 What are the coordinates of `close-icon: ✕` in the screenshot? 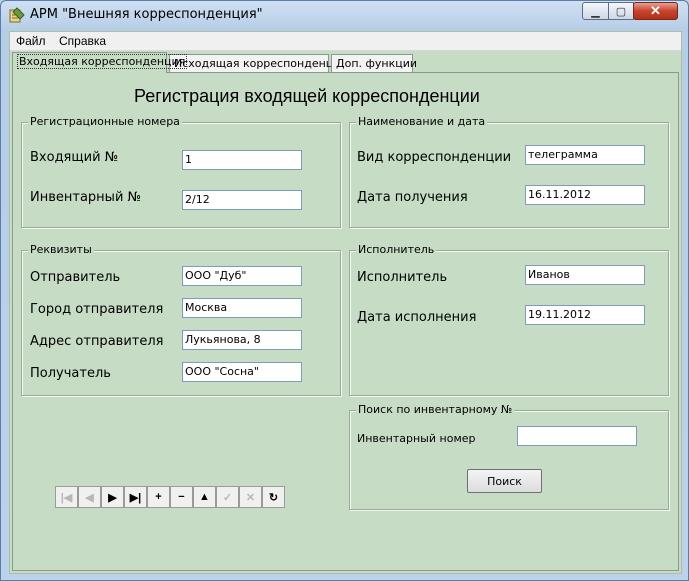 It's located at (655, 10).